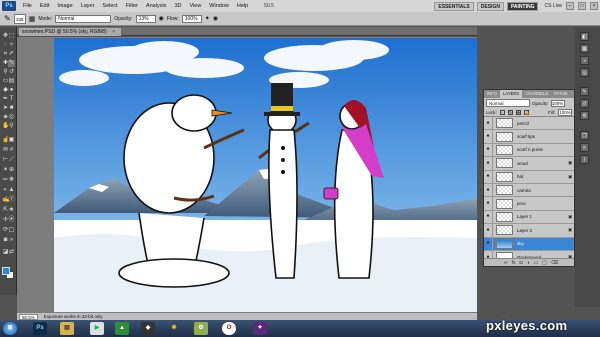 The width and height of the screenshot is (600, 337). Describe the element at coordinates (219, 6) in the screenshot. I see `menu-window: Window` at that location.